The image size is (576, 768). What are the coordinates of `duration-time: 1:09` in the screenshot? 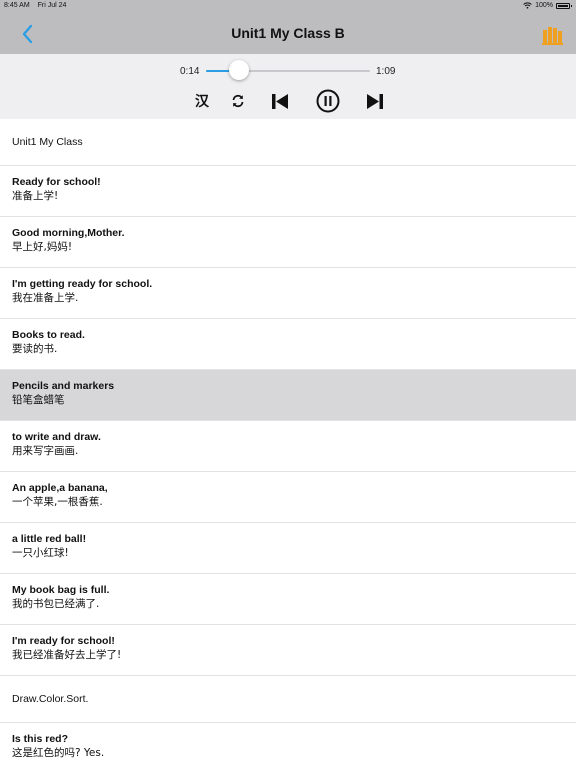 It's located at (386, 71).